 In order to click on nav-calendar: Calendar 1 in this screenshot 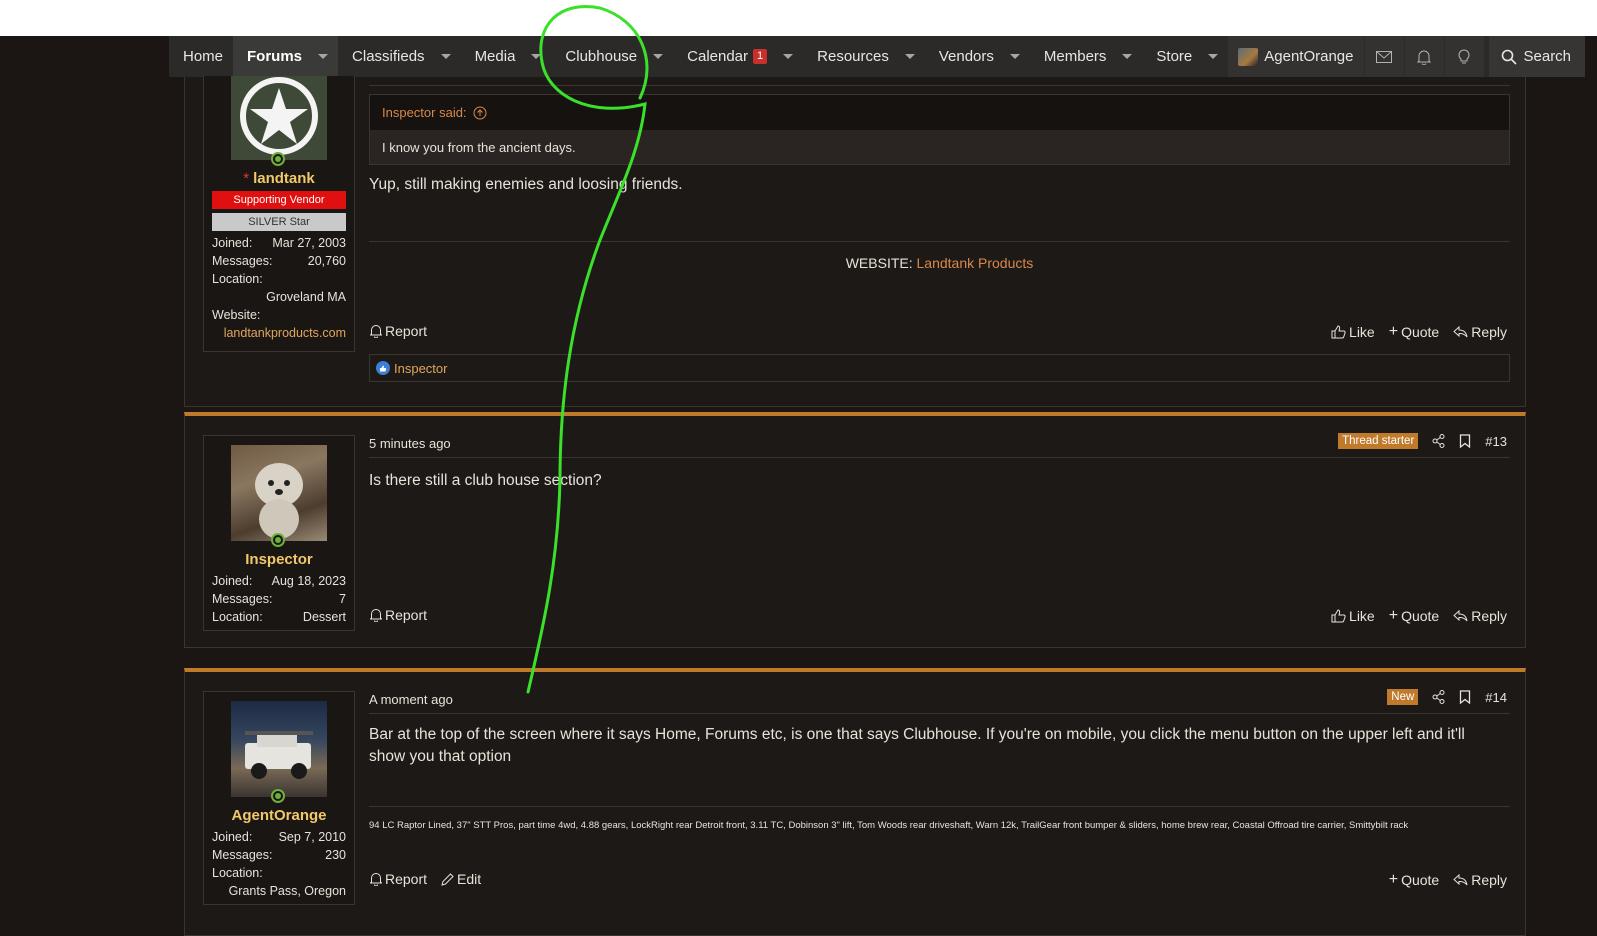, I will do `click(738, 56)`.